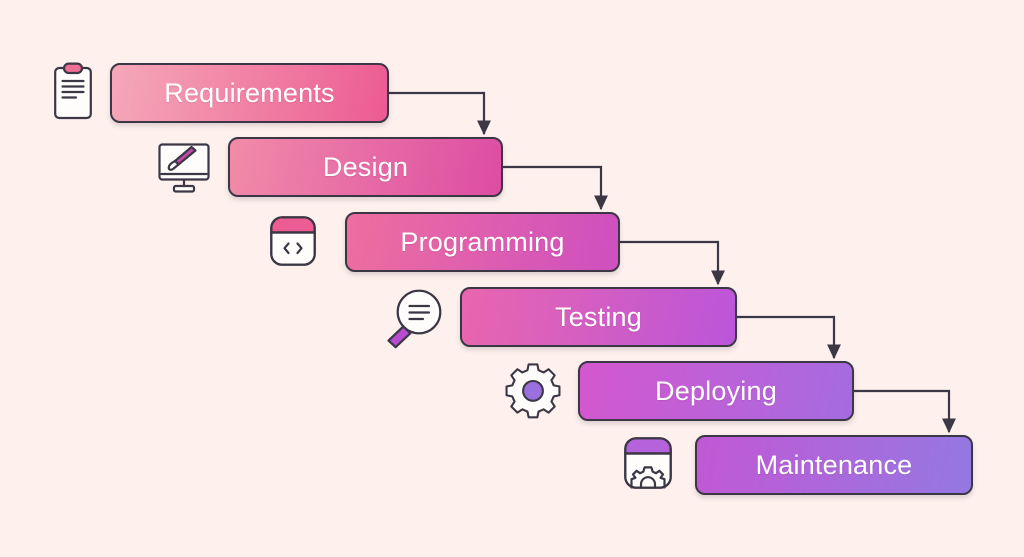 The image size is (1024, 557). I want to click on stage-box-programming: Programming, so click(482, 242).